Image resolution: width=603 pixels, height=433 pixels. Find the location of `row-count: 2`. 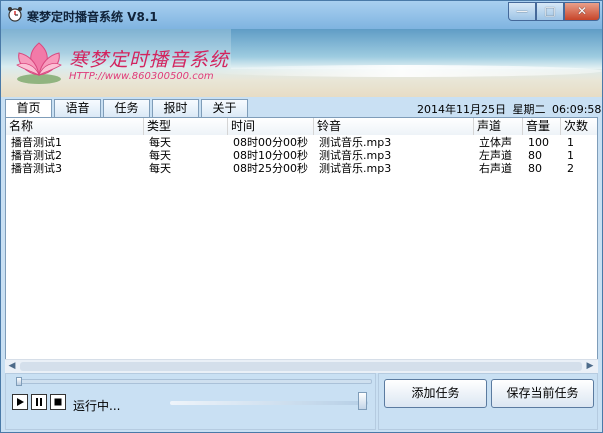

row-count: 2 is located at coordinates (570, 168).